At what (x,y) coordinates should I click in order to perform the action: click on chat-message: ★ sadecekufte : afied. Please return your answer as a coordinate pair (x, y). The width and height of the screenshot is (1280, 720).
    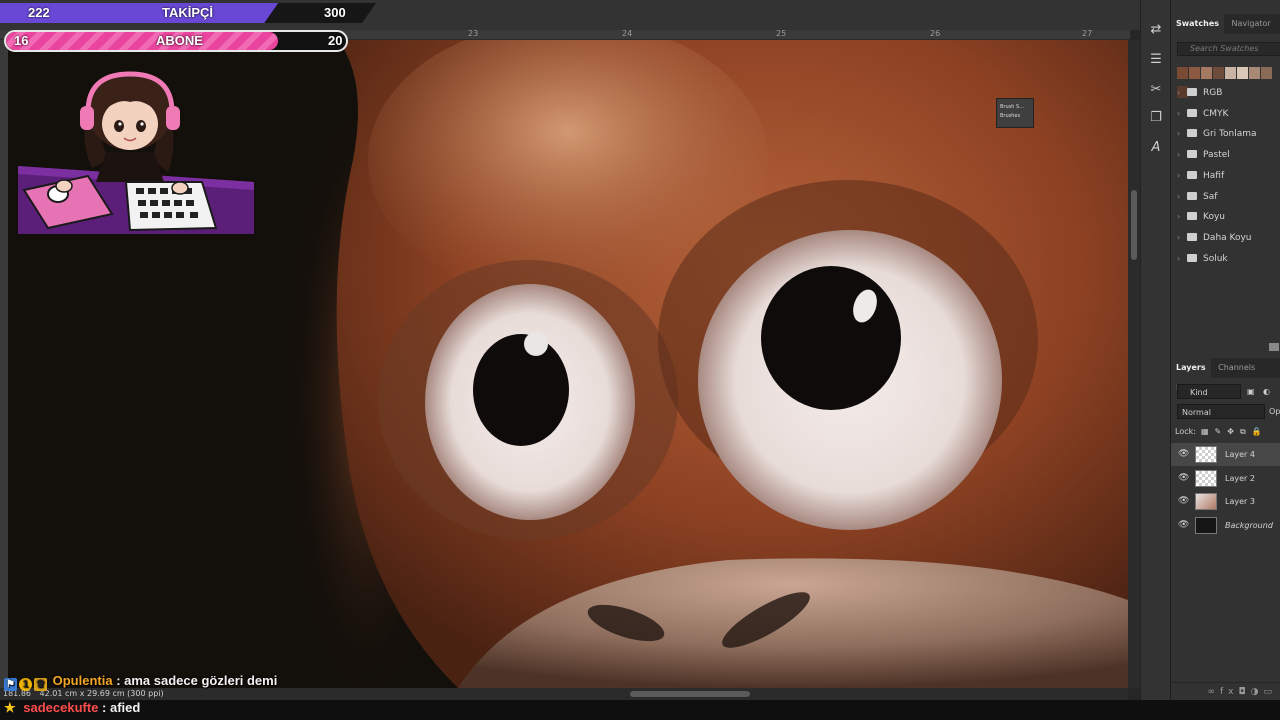
    Looking at the image, I should click on (72, 708).